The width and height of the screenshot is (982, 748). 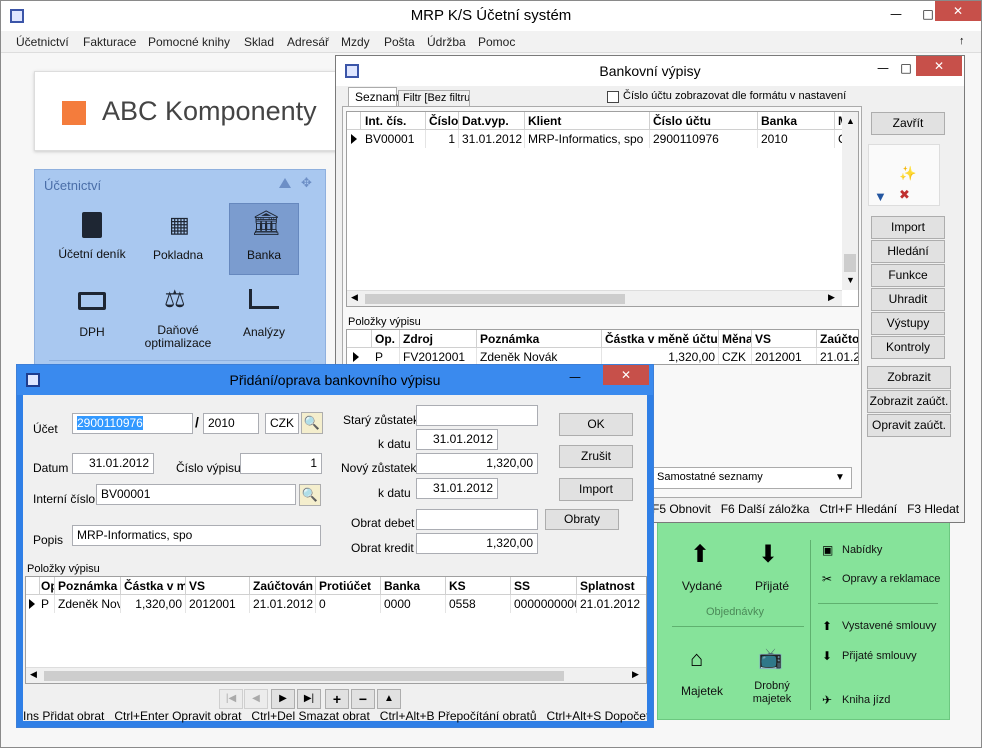 I want to click on funkce-button: Funkce, so click(x=908, y=275).